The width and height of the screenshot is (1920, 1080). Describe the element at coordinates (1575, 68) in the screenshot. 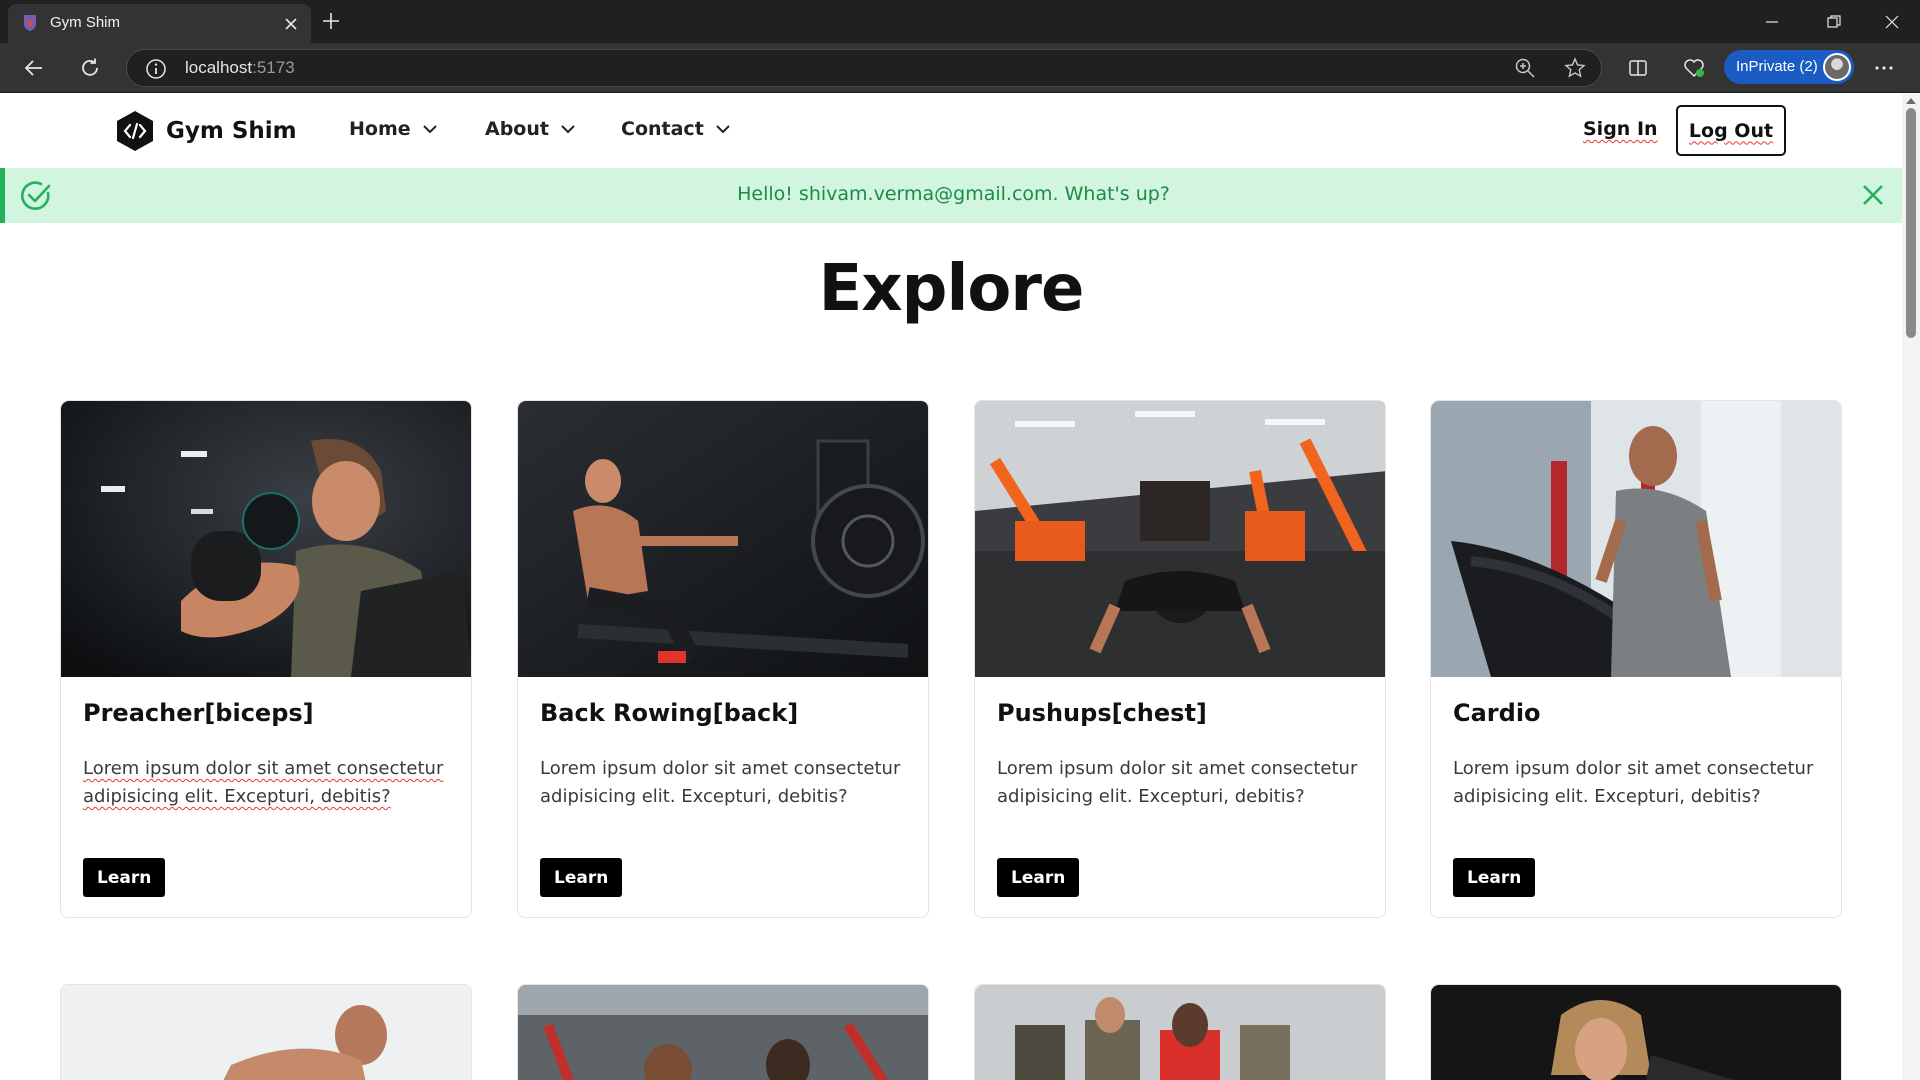

I see `favorite-star-icon` at that location.